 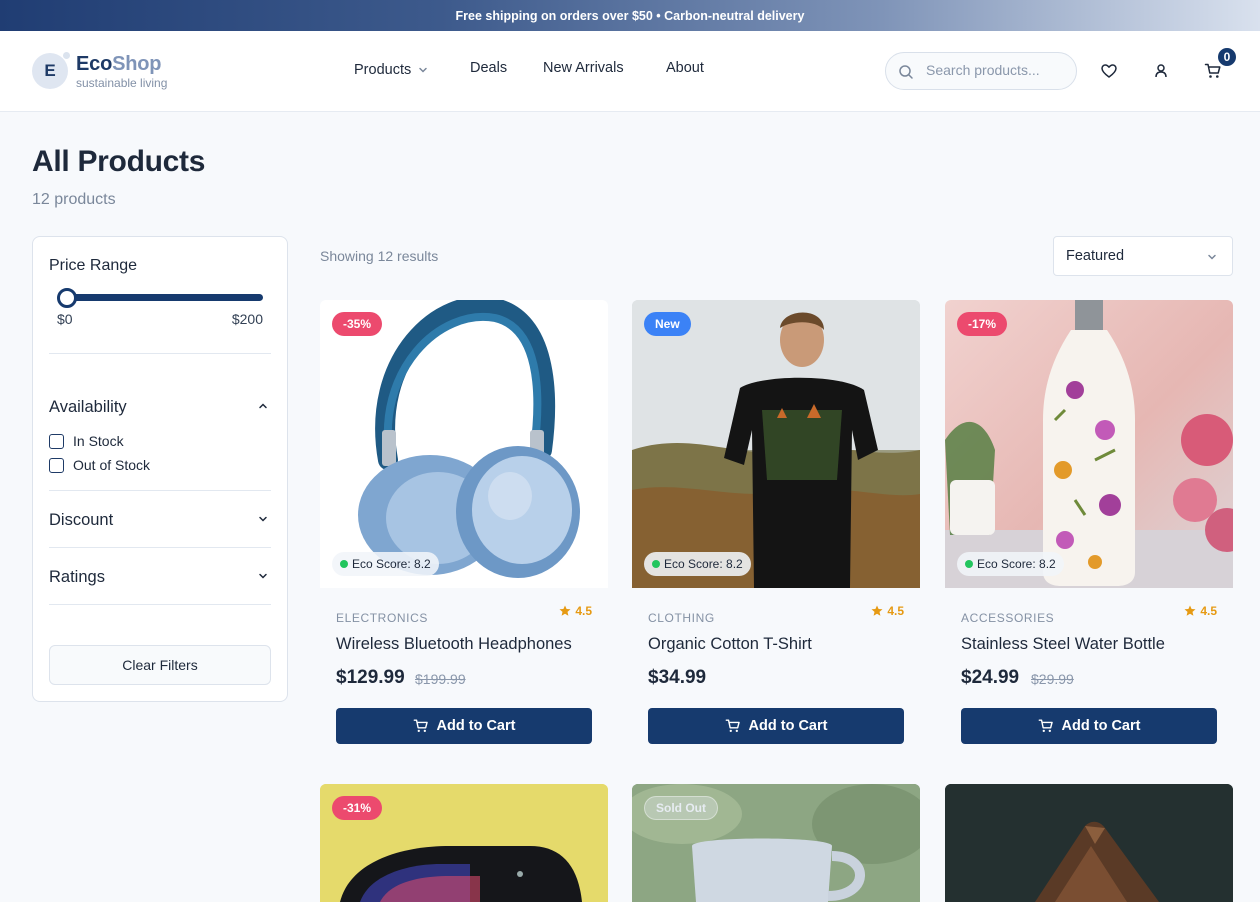 What do you see at coordinates (160, 665) in the screenshot?
I see `clear-filters-button: Clear Filters` at bounding box center [160, 665].